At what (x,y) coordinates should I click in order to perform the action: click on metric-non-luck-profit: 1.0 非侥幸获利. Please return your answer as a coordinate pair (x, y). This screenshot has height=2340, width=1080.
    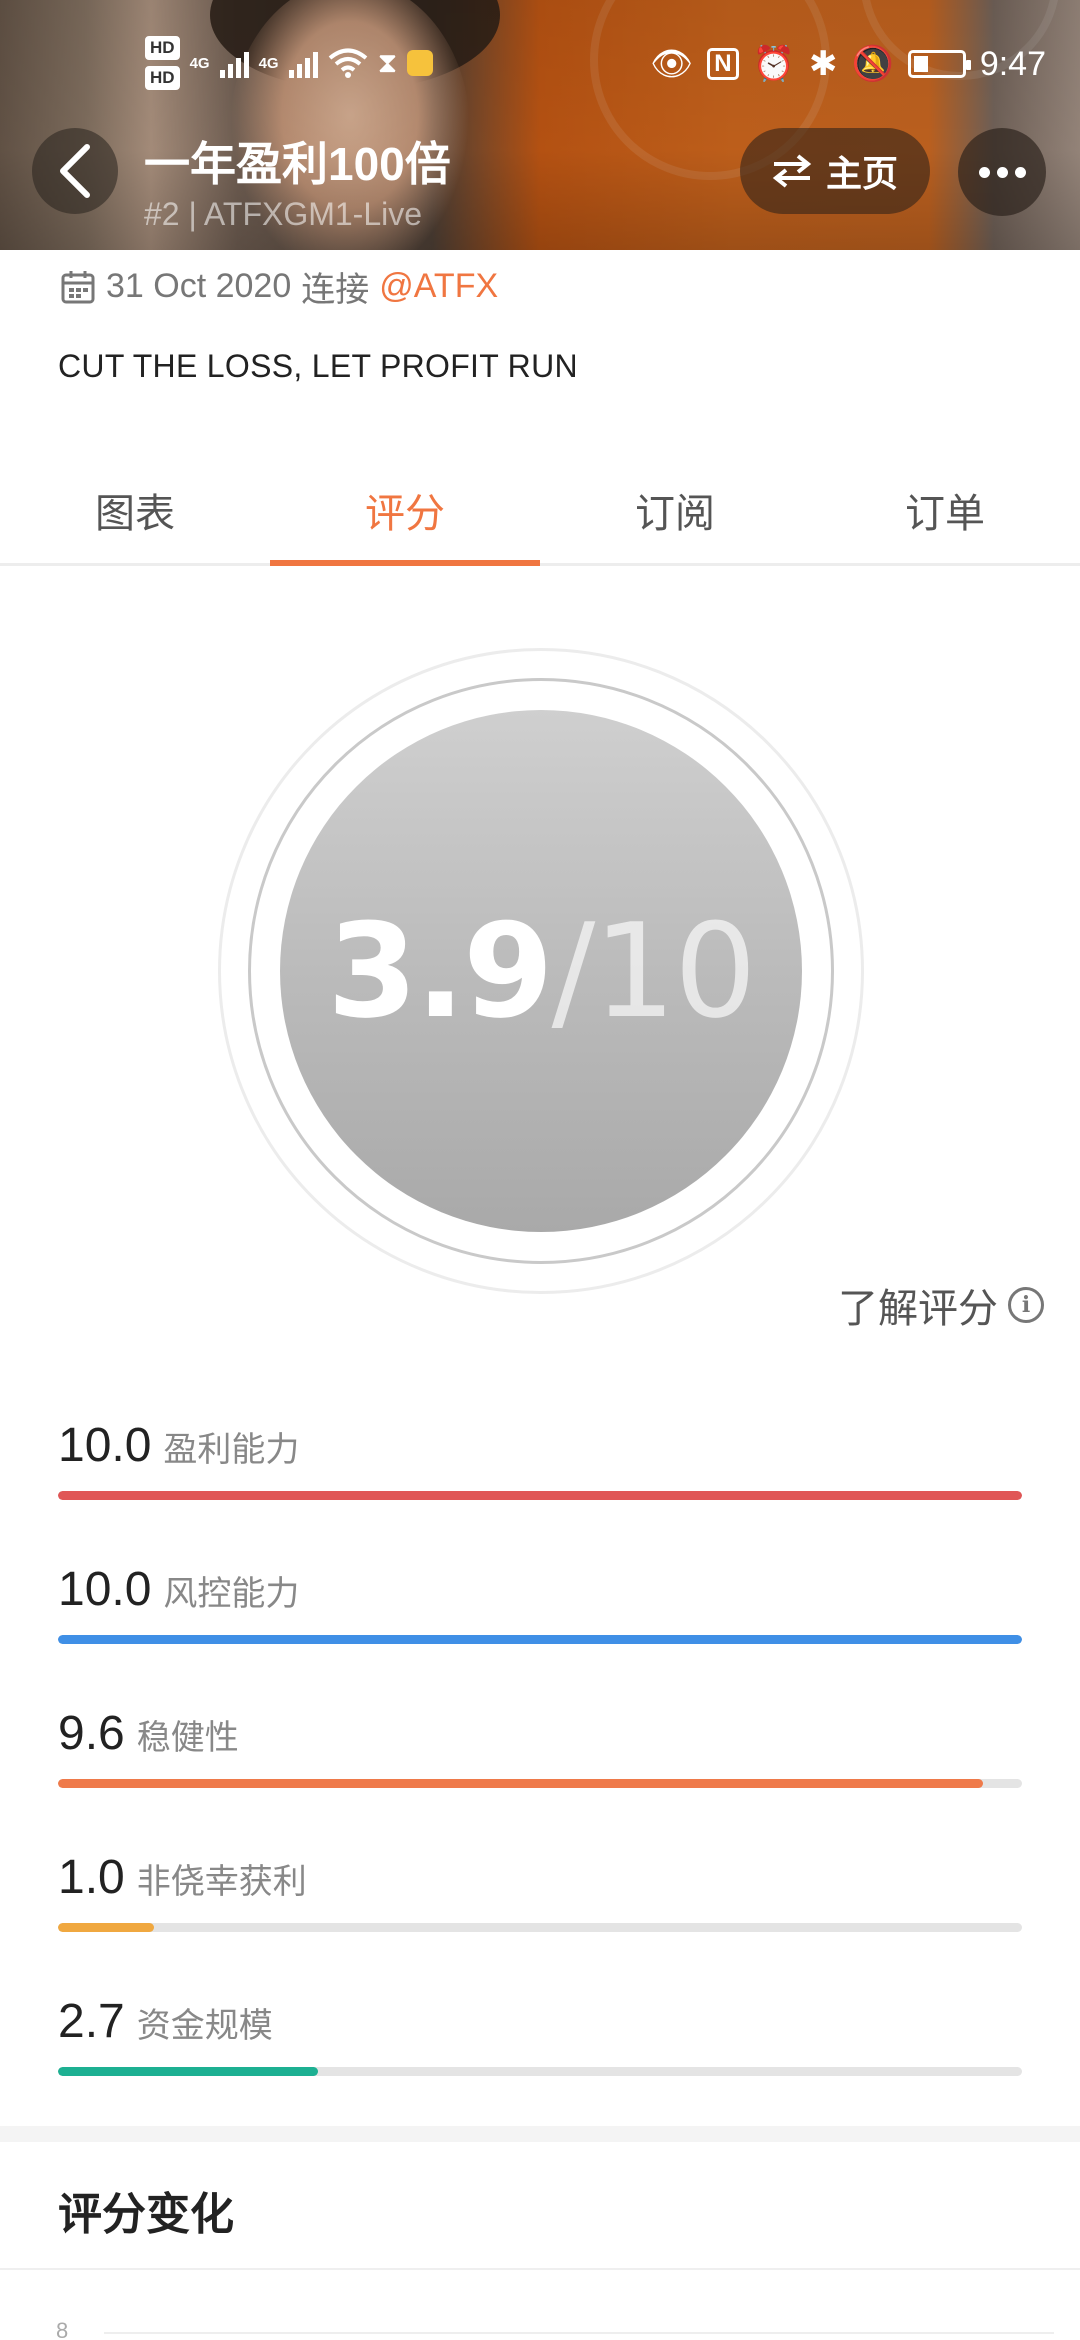
    Looking at the image, I should click on (540, 1891).